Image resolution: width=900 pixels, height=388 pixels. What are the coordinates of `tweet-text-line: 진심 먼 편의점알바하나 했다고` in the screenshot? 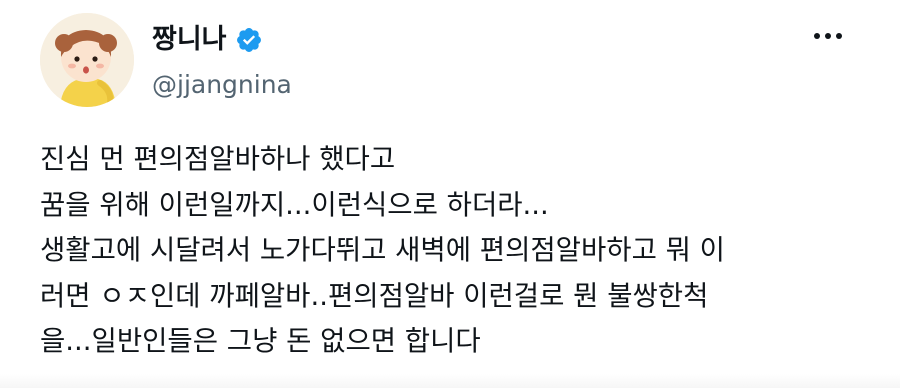 It's located at (218, 159).